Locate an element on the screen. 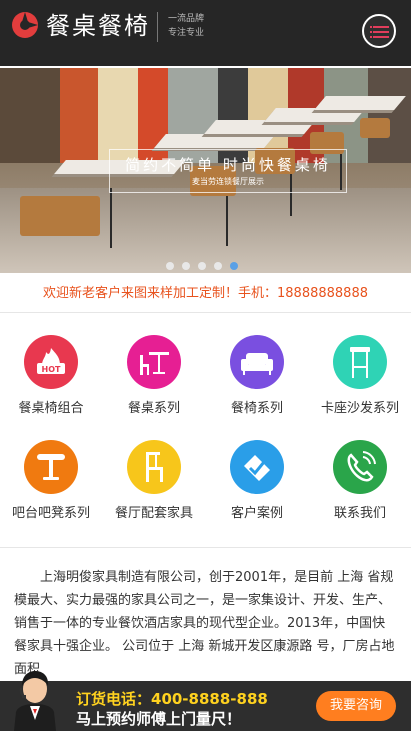  hotline-text: 订货电话：400-8888-888 is located at coordinates (172, 698).